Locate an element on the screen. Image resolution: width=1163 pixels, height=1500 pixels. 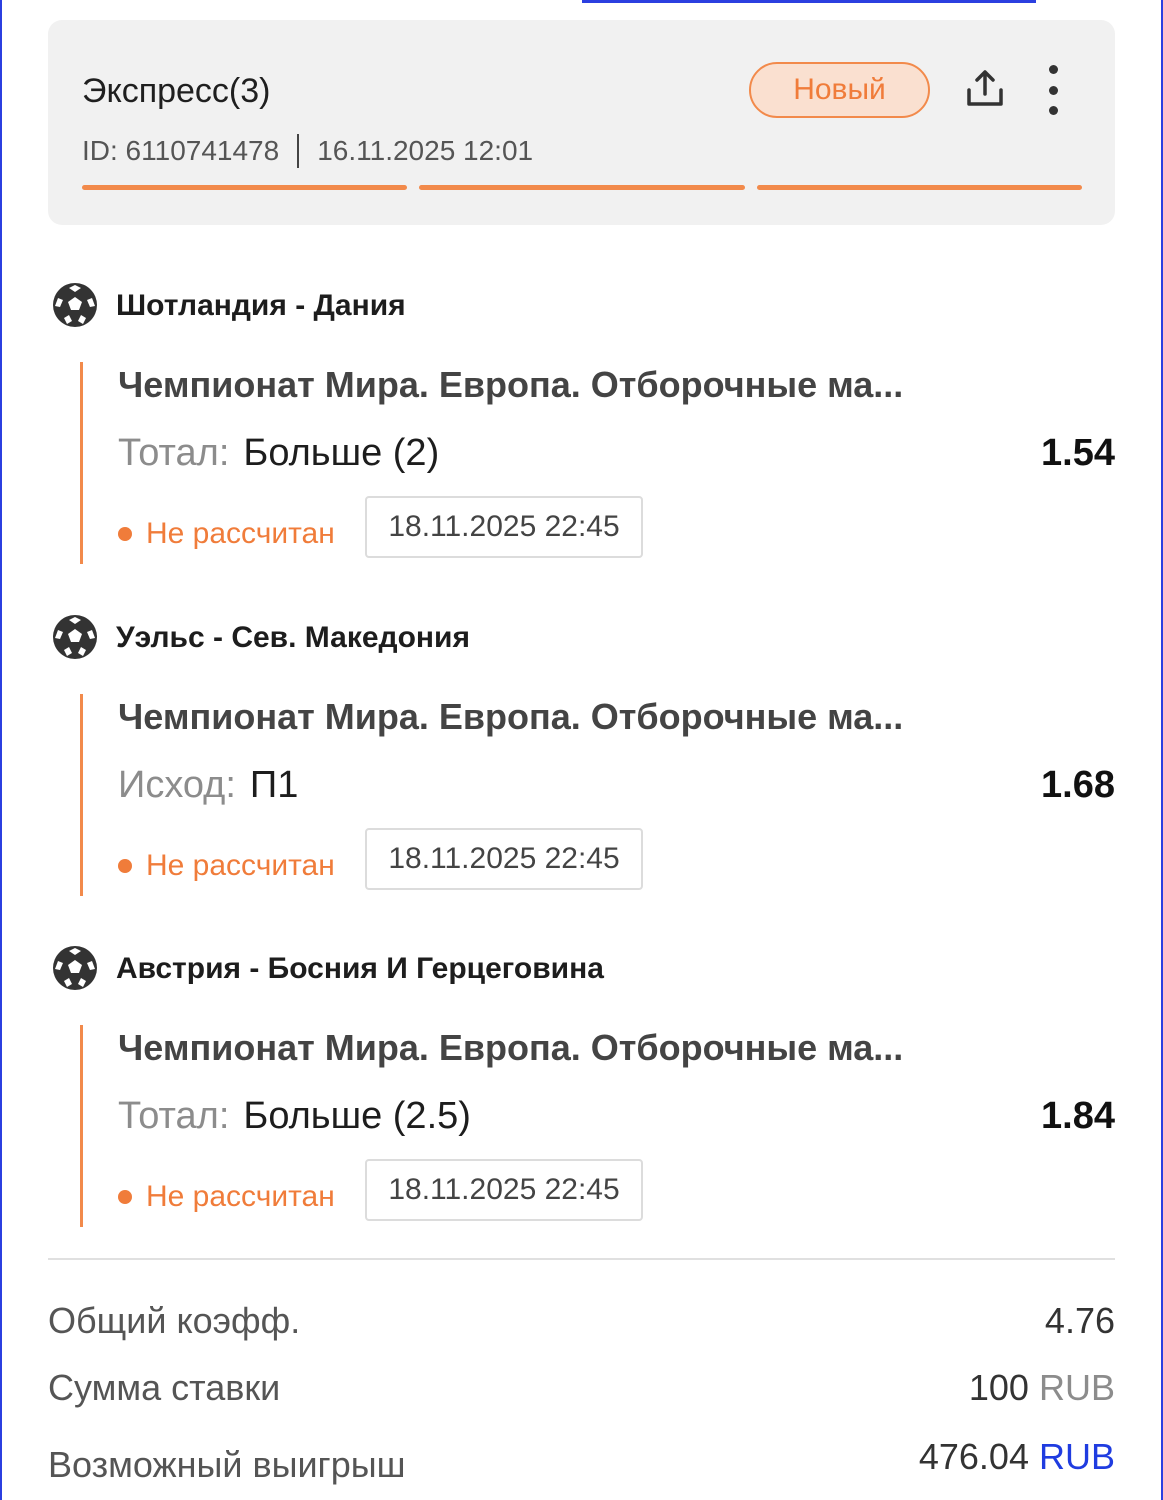
event-header: Шотландия - Дания is located at coordinates (581, 305).